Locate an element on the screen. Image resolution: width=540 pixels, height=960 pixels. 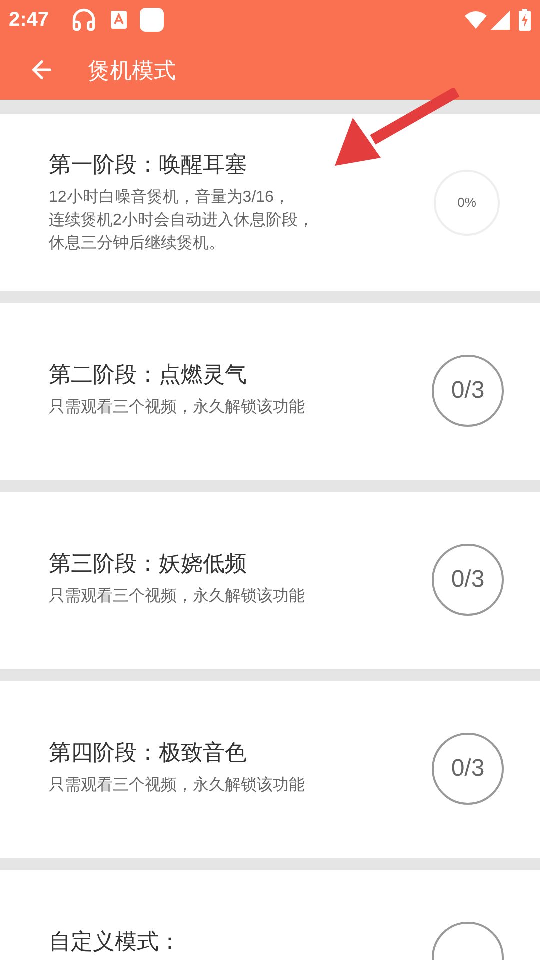
wifi-icon is located at coordinates (476, 20).